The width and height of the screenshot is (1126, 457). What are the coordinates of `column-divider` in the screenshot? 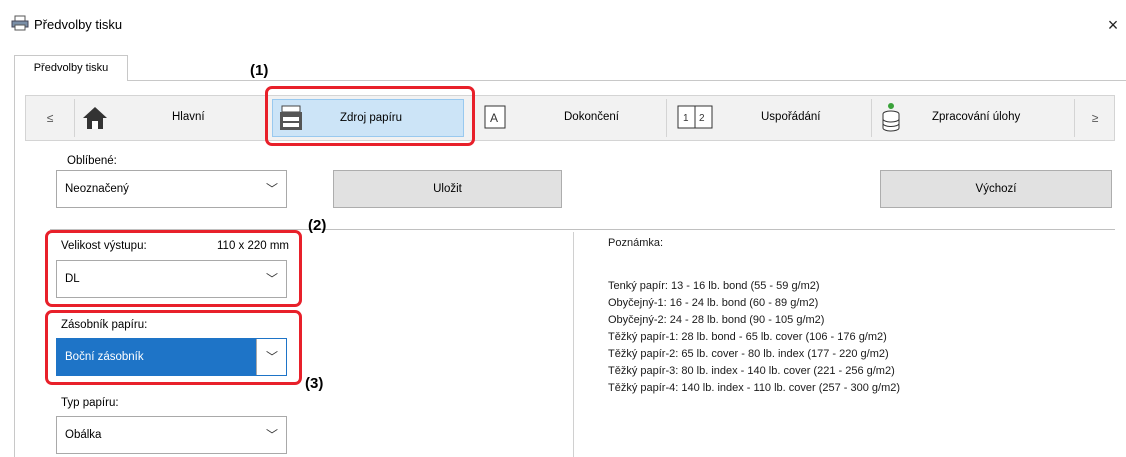 It's located at (573, 344).